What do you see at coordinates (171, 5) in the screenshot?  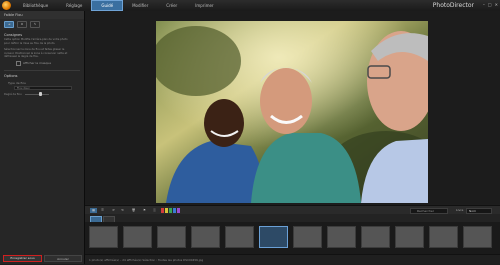 I see `tab-create: Créer` at bounding box center [171, 5].